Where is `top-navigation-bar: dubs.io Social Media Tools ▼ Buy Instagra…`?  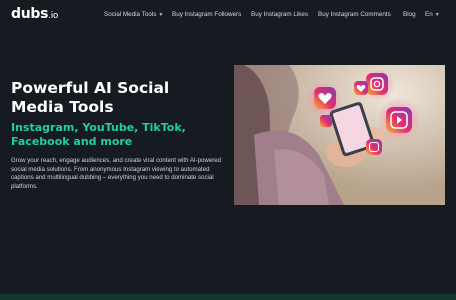 top-navigation-bar: dubs.io Social Media Tools ▼ Buy Instagra… is located at coordinates (228, 15).